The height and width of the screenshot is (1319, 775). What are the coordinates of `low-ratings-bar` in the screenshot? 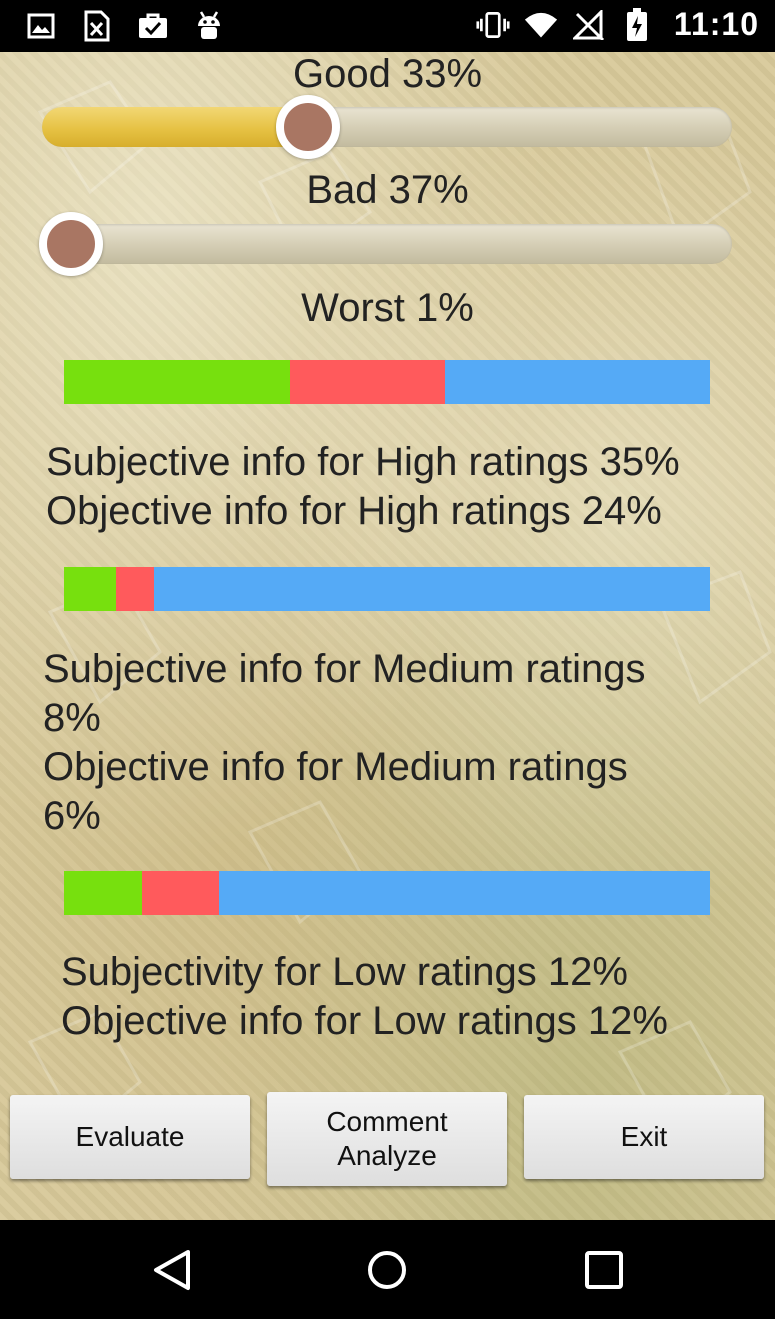 It's located at (387, 893).